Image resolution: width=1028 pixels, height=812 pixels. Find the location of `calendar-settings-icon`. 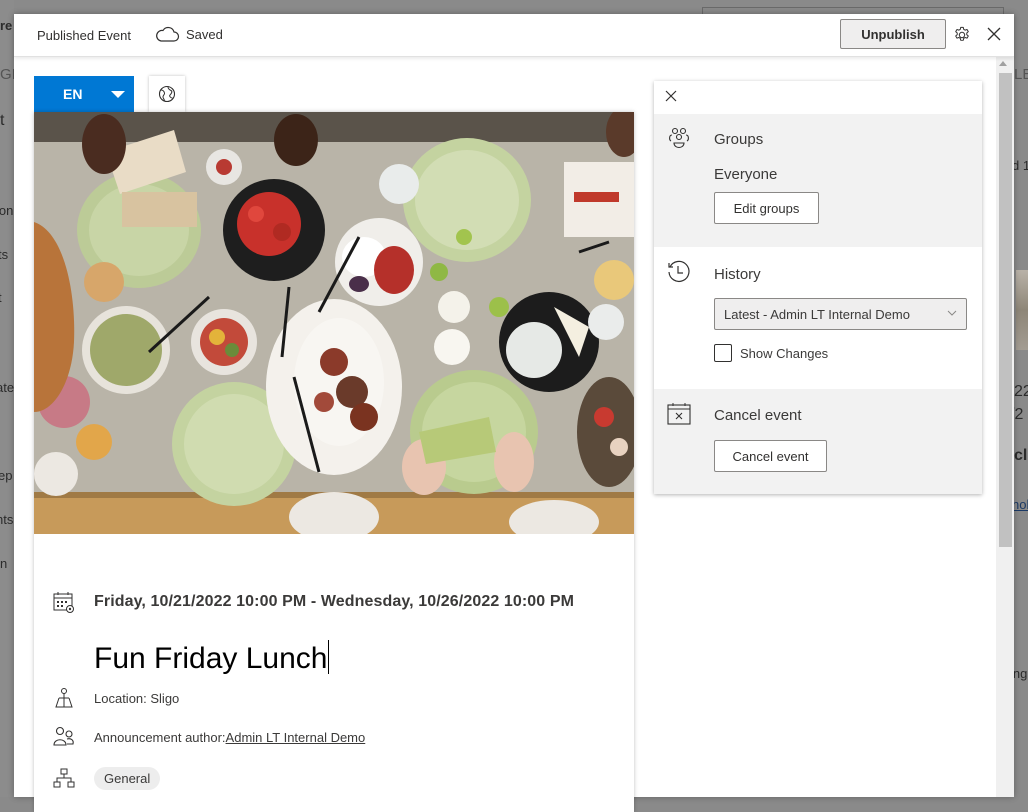

calendar-settings-icon is located at coordinates (64, 602).